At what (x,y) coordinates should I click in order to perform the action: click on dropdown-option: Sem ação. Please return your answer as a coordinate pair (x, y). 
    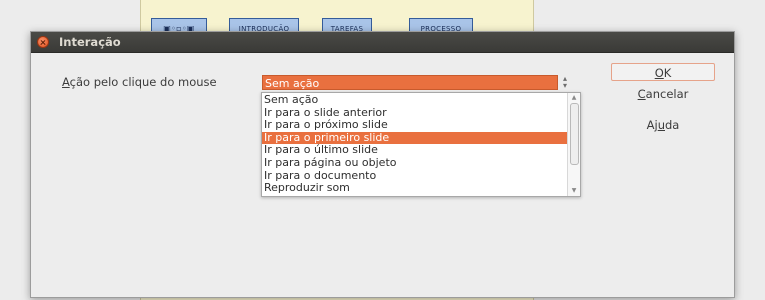
    Looking at the image, I should click on (414, 100).